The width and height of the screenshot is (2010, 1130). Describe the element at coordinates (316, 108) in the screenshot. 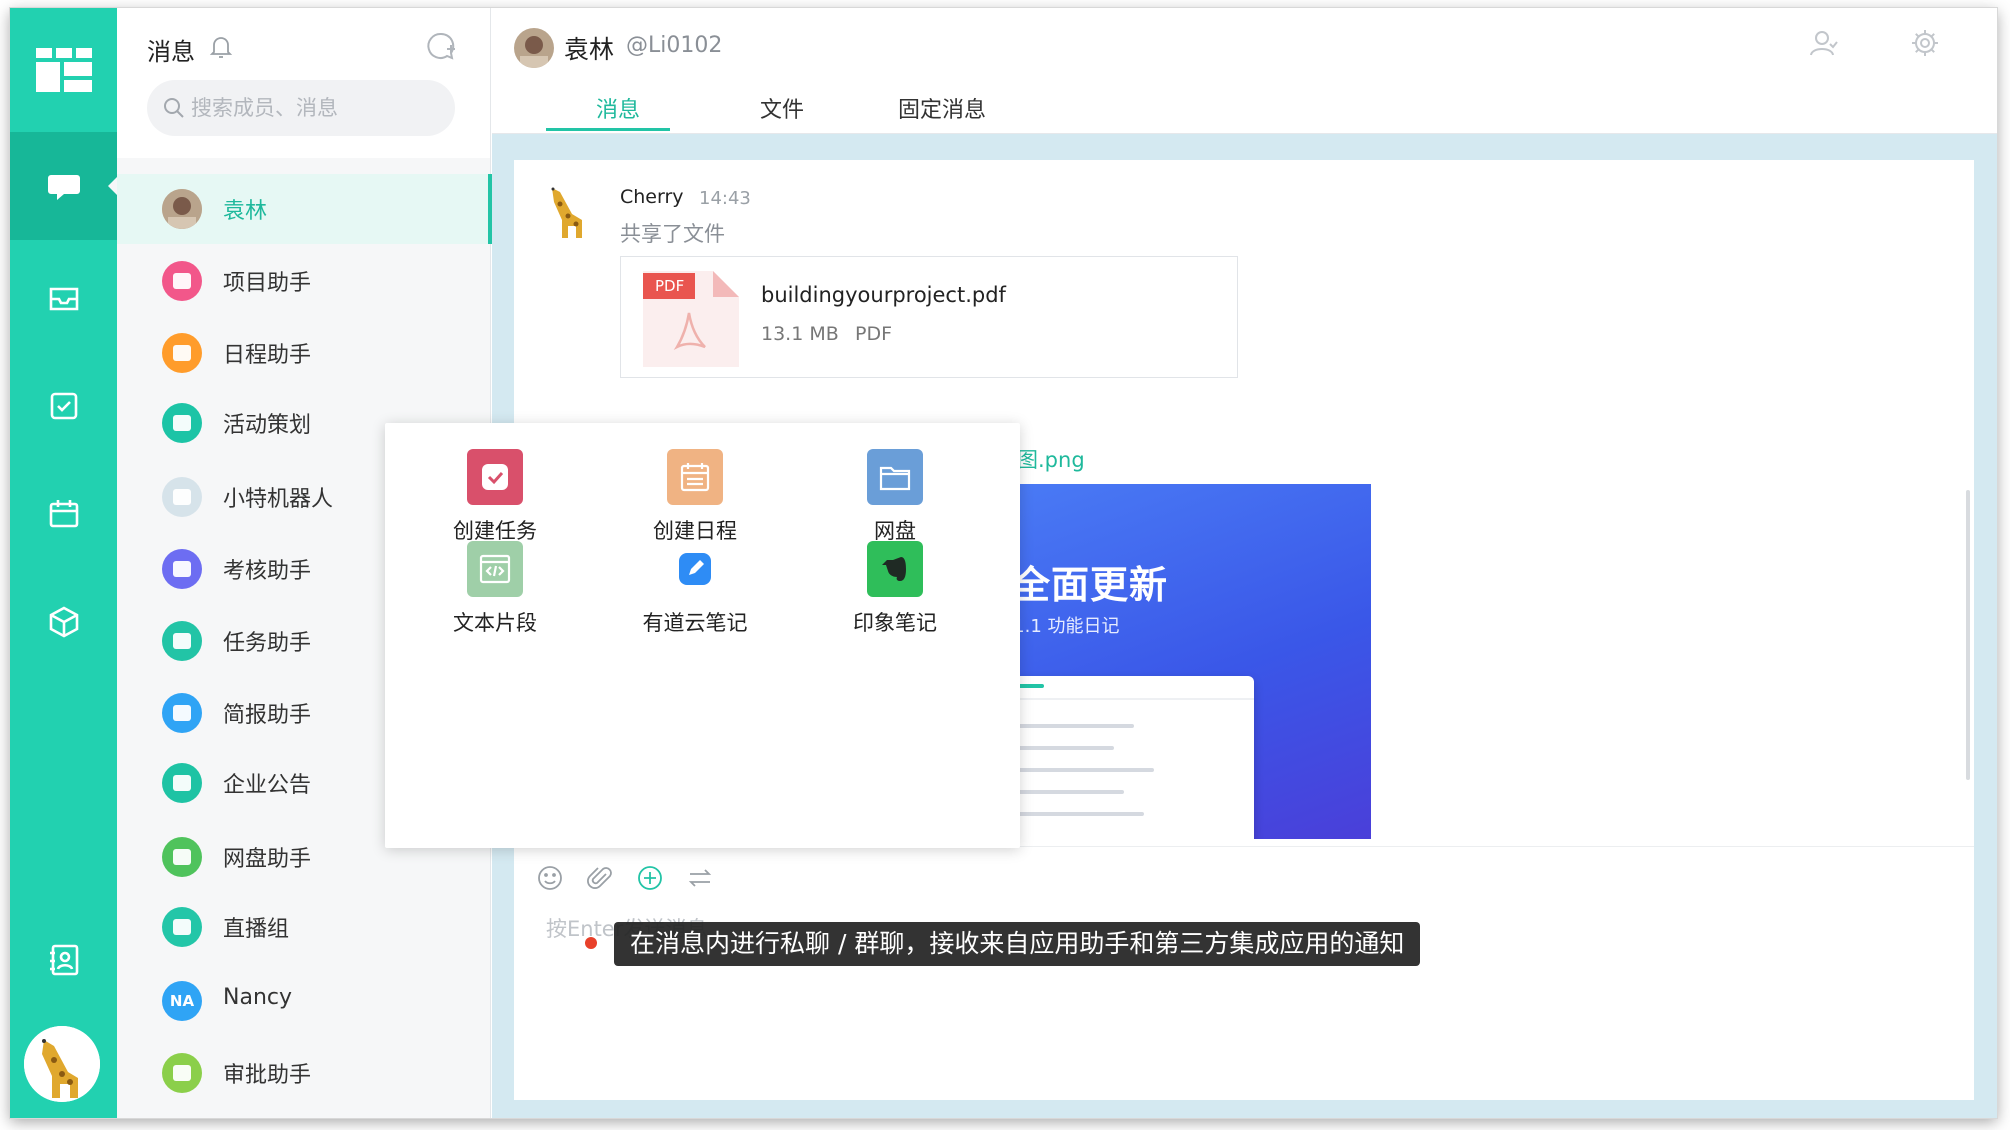

I see `search-input` at that location.